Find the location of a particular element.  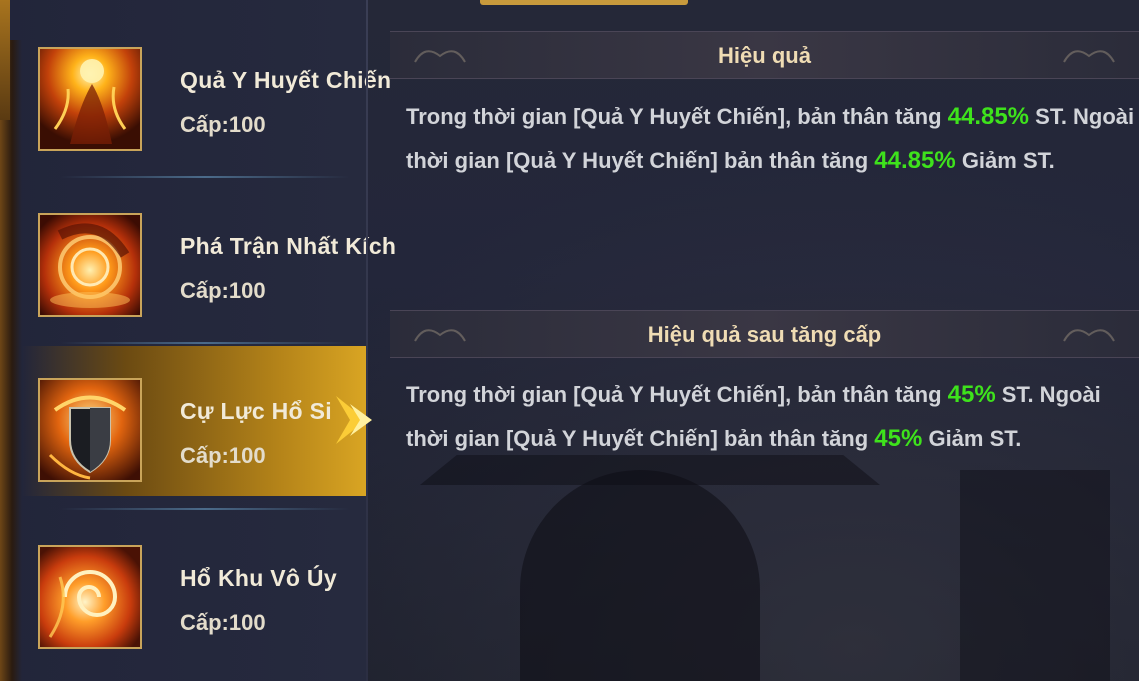

skill-name: Hổ Khu Vô Úy is located at coordinates (258, 578).